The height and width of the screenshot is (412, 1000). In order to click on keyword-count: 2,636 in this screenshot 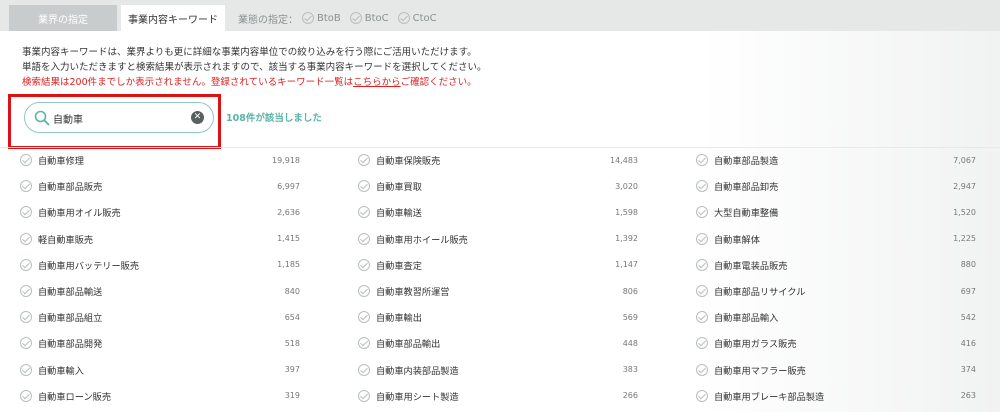, I will do `click(288, 212)`.